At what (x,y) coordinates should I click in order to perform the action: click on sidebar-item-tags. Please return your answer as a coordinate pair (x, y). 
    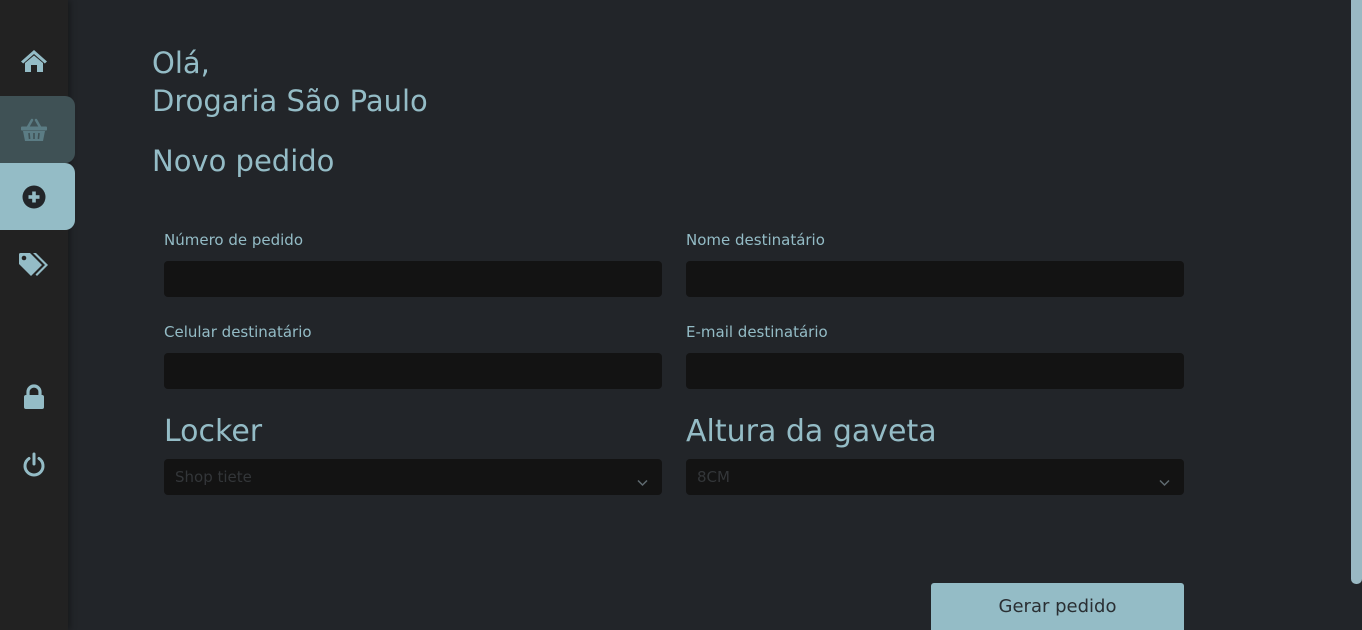
    Looking at the image, I should click on (37, 264).